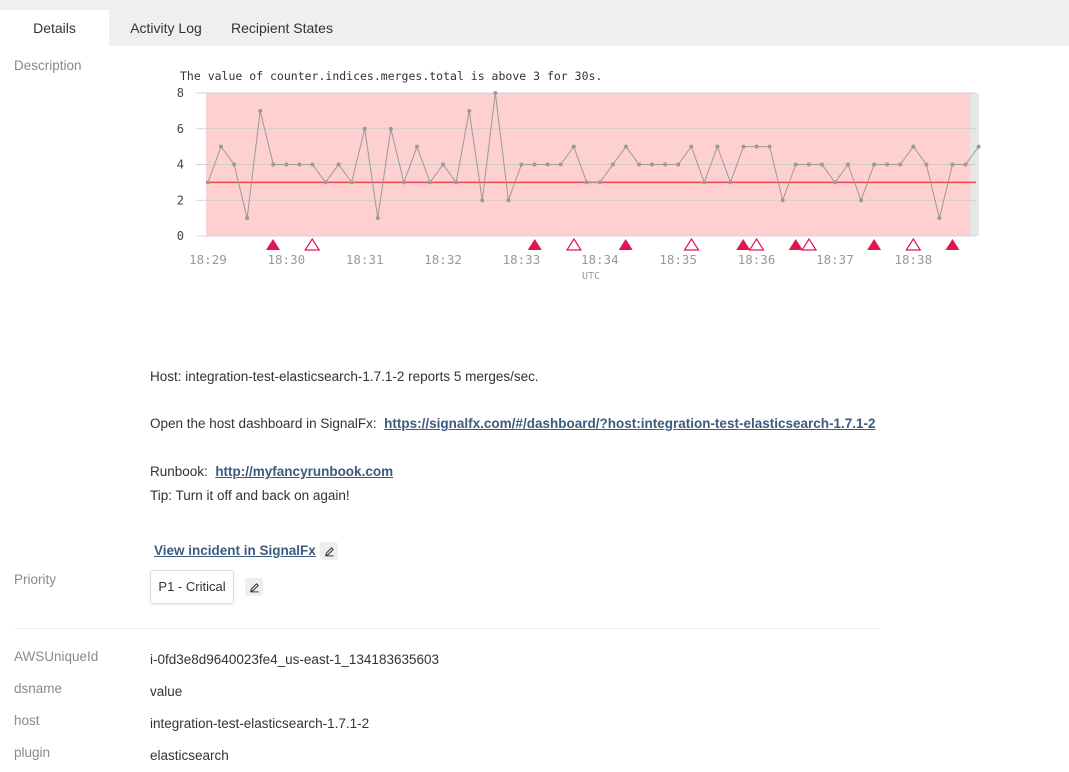 The image size is (1069, 772). What do you see at coordinates (32, 752) in the screenshot?
I see `property-key-plugin: plugin` at bounding box center [32, 752].